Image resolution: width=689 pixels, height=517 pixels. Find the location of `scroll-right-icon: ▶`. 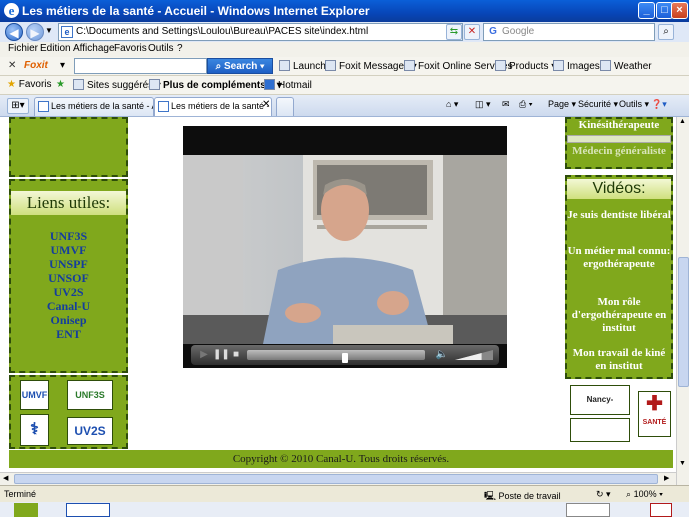

scroll-right-icon: ▶ is located at coordinates (666, 478).